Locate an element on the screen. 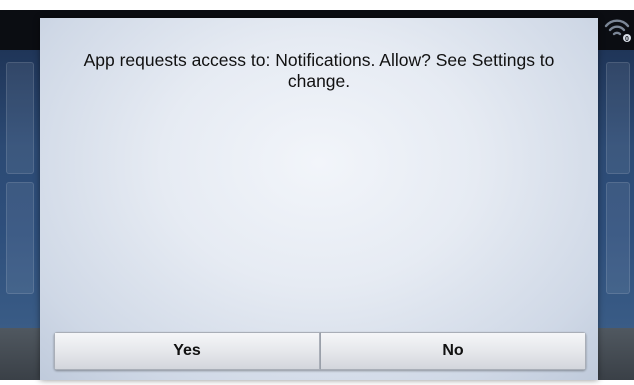 This screenshot has width=634, height=385. dialog-button-row: Yes No is located at coordinates (320, 351).